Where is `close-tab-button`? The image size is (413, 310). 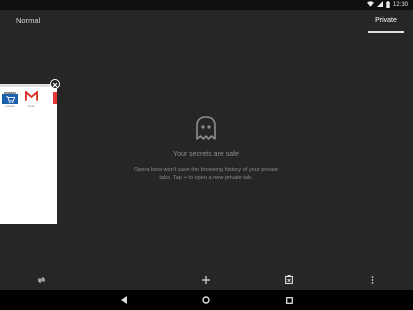
close-tab-button is located at coordinates (55, 84).